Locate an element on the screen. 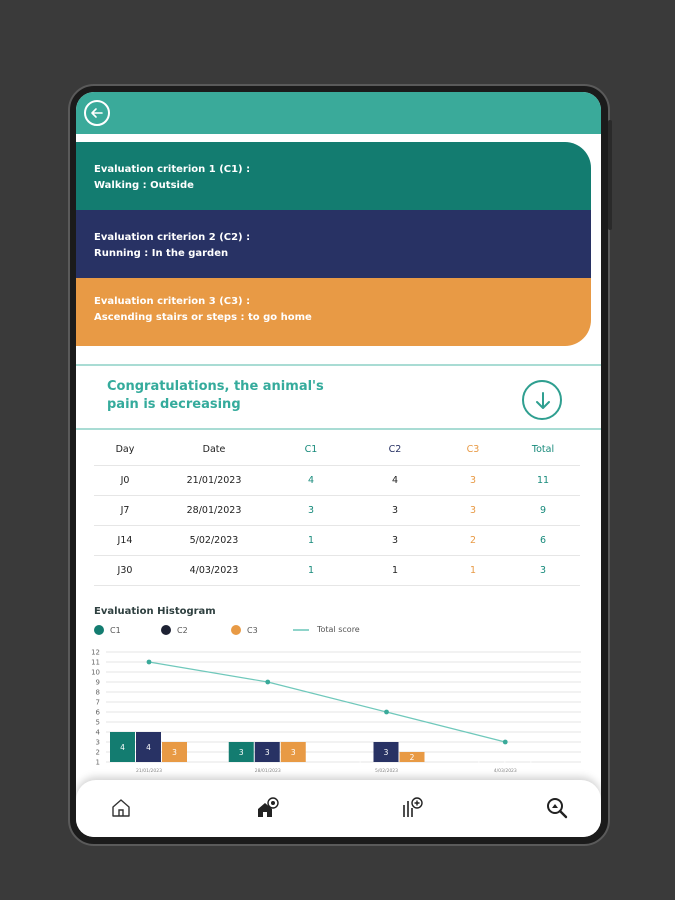  y-tick-label: 12 is located at coordinates (95, 653).